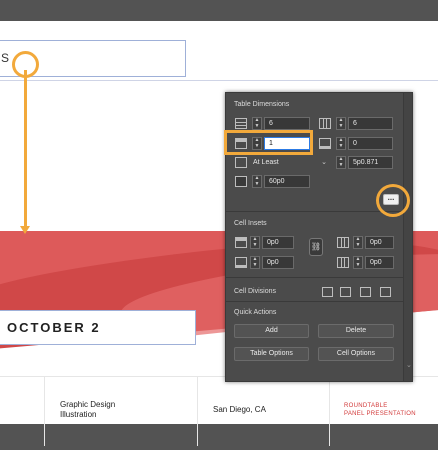 This screenshot has height=450, width=438. Describe the element at coordinates (255, 291) in the screenshot. I see `cell-divisions-heading: Cell Divisions` at that location.